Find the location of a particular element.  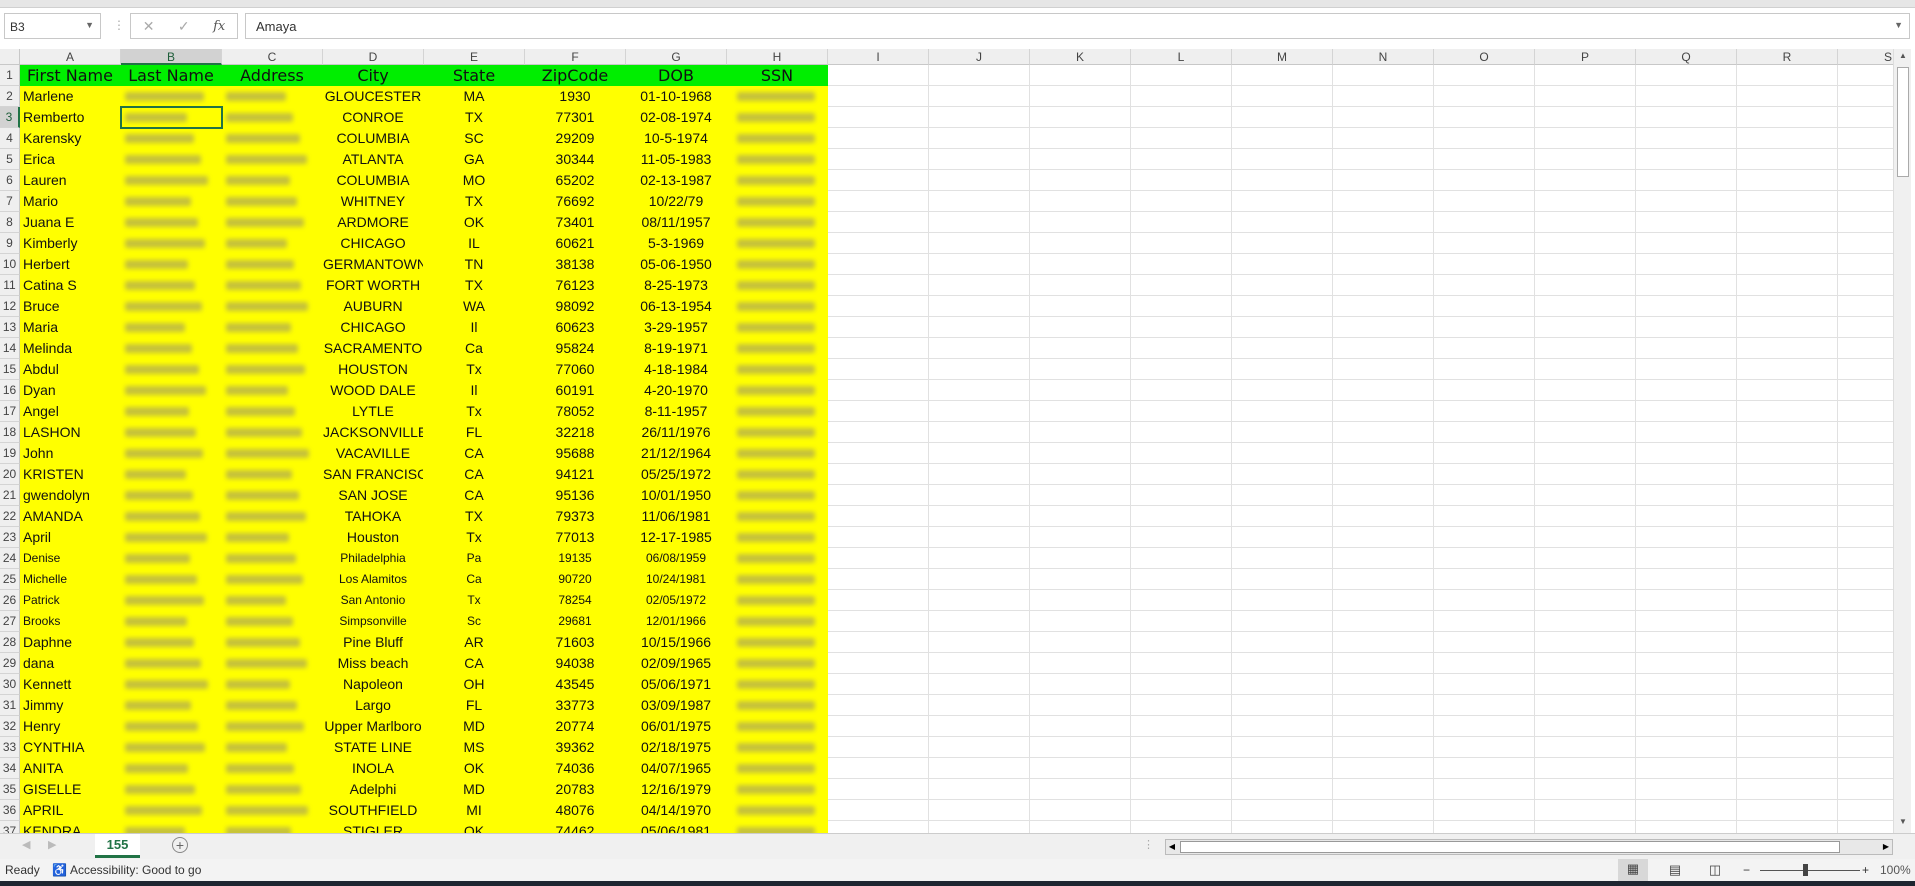

data-cell-state: WA is located at coordinates (474, 306).